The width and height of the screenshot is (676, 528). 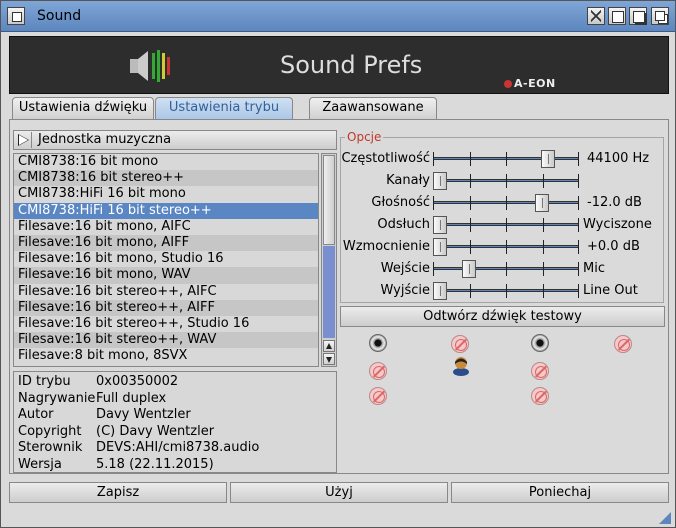 What do you see at coordinates (508, 84) in the screenshot?
I see `brand-dot-icon` at bounding box center [508, 84].